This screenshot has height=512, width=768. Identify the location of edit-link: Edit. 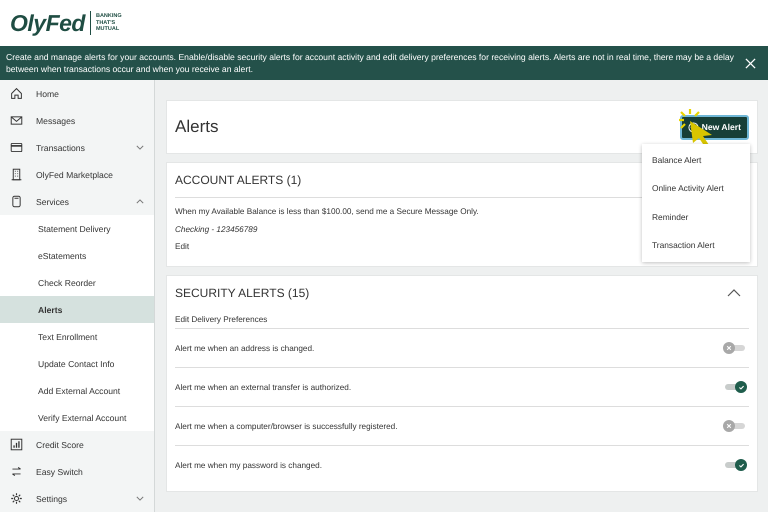
(182, 247).